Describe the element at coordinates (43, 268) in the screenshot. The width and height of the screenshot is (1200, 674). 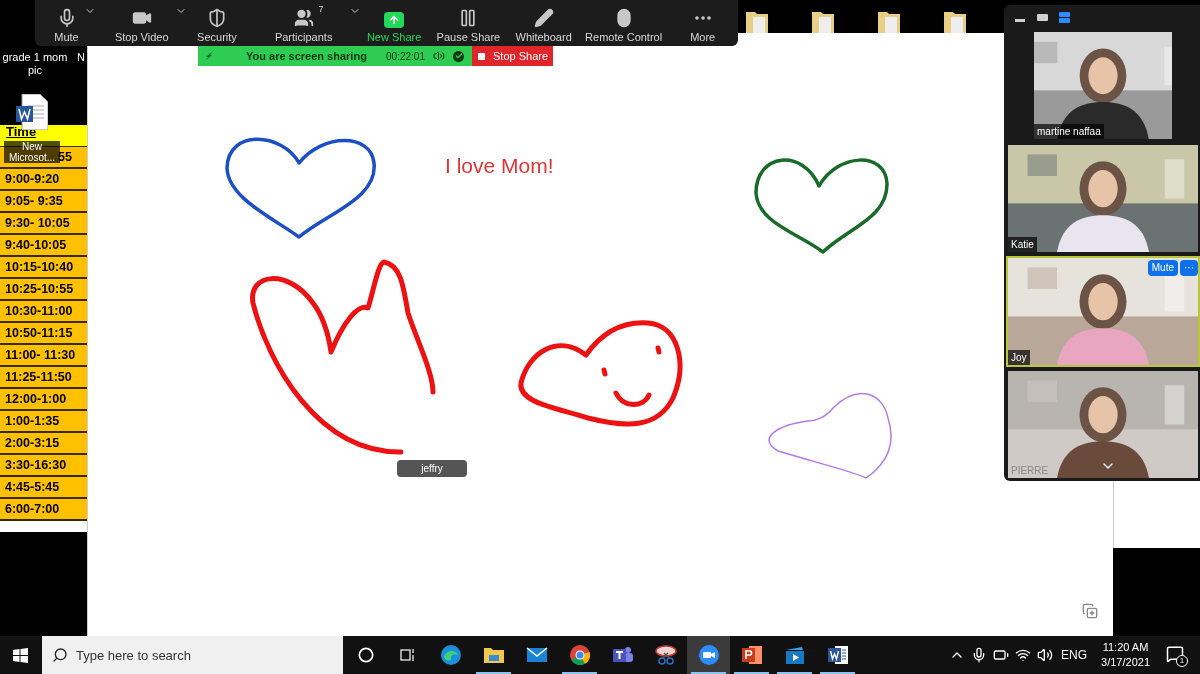
I see `table-cell: 10:15-10:40` at that location.